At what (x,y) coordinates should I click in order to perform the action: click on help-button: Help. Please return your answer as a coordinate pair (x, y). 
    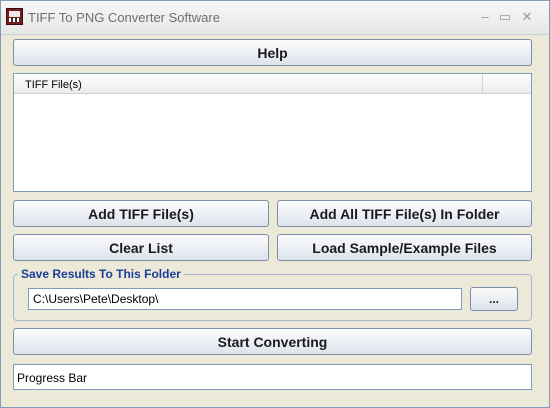
    Looking at the image, I should click on (272, 52).